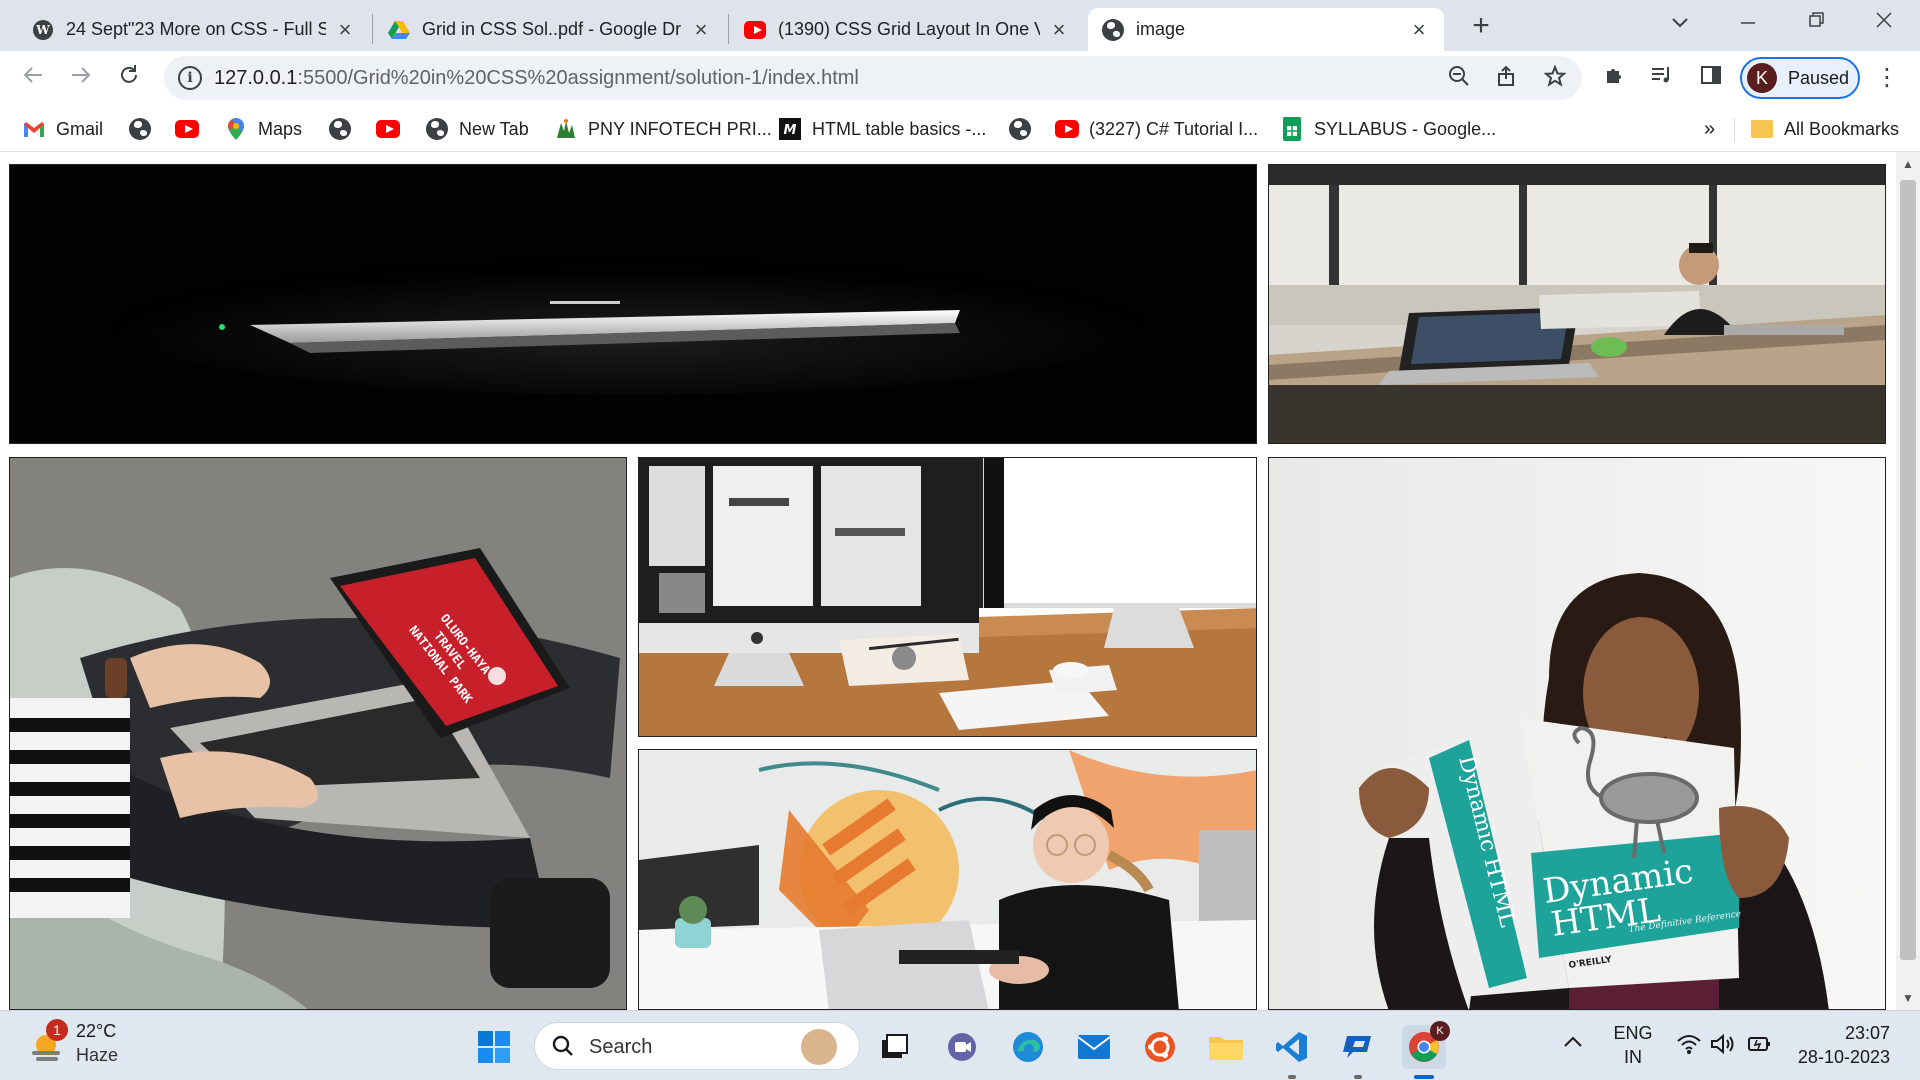 The height and width of the screenshot is (1080, 1920). What do you see at coordinates (1816, 23) in the screenshot?
I see `restore-icon` at bounding box center [1816, 23].